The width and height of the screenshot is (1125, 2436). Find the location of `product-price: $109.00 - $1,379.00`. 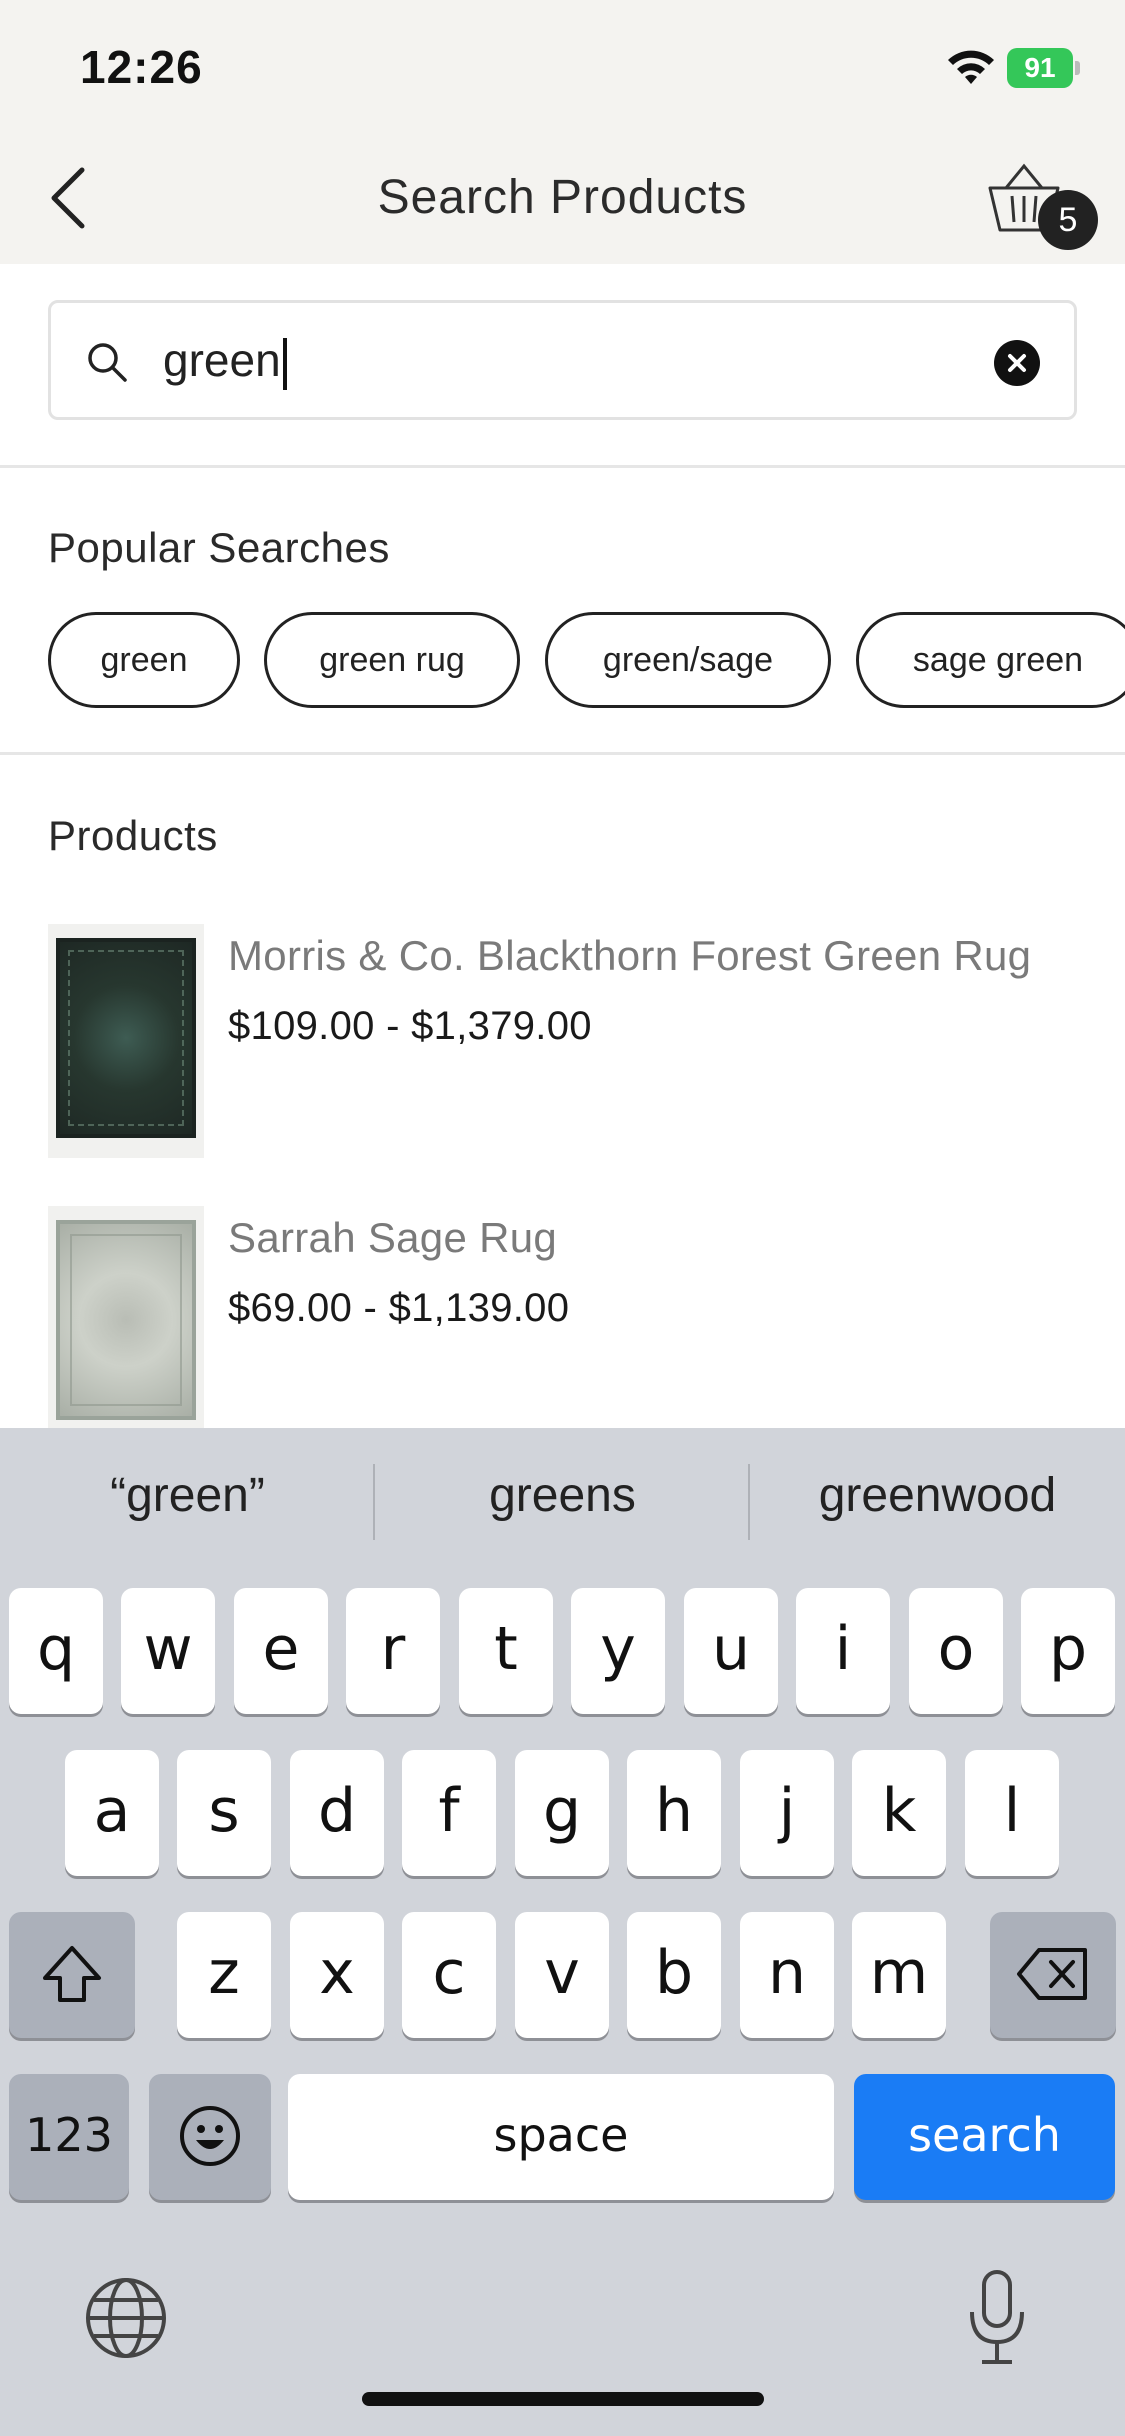

product-price: $109.00 - $1,379.00 is located at coordinates (410, 1026).